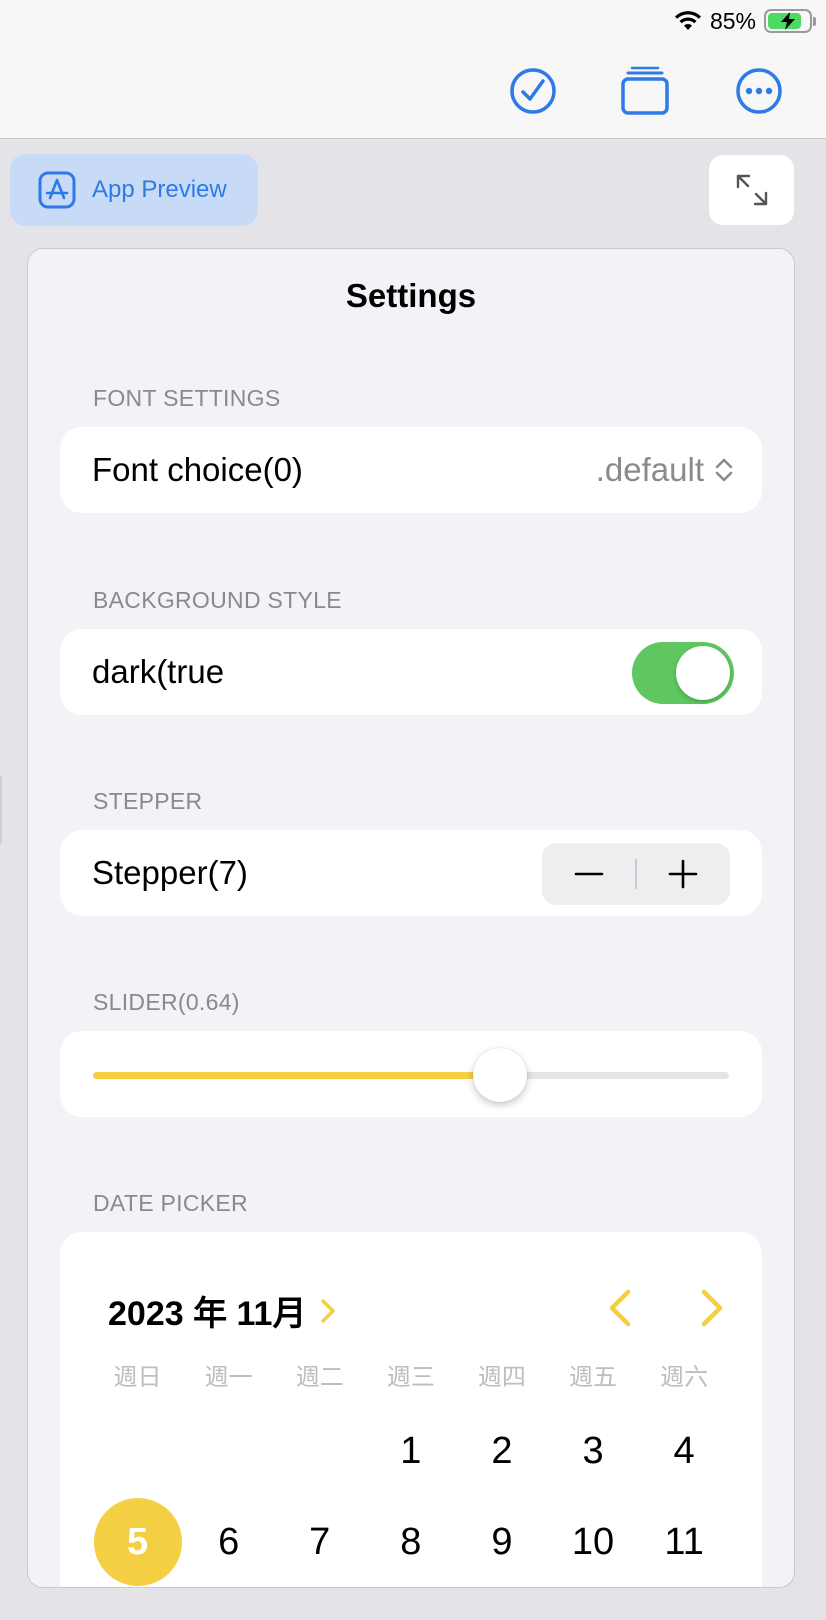 The height and width of the screenshot is (1620, 826). I want to click on slider-thumb, so click(500, 1075).